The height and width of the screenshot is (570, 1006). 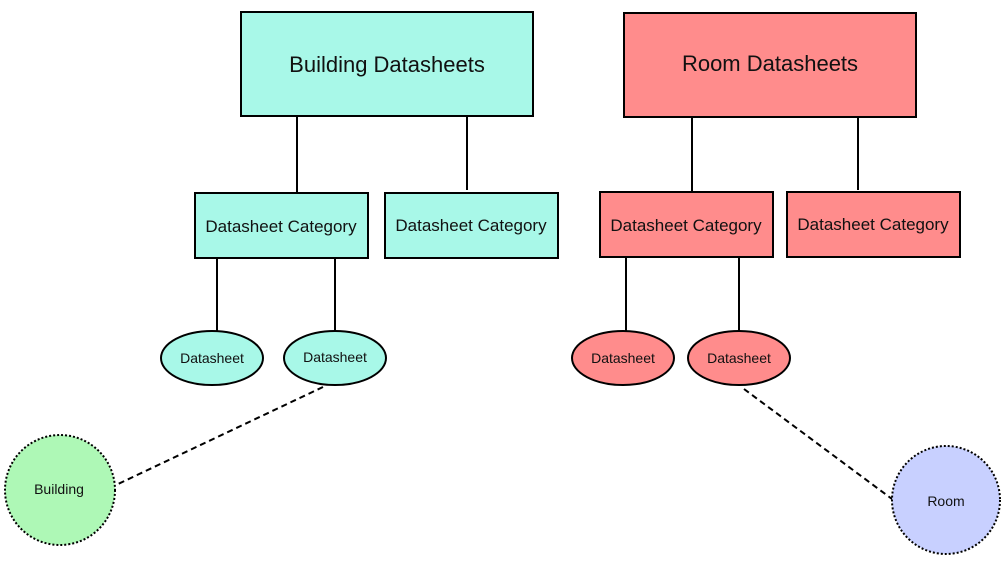 I want to click on room-datasheet-node-2: Datasheet, so click(x=739, y=358).